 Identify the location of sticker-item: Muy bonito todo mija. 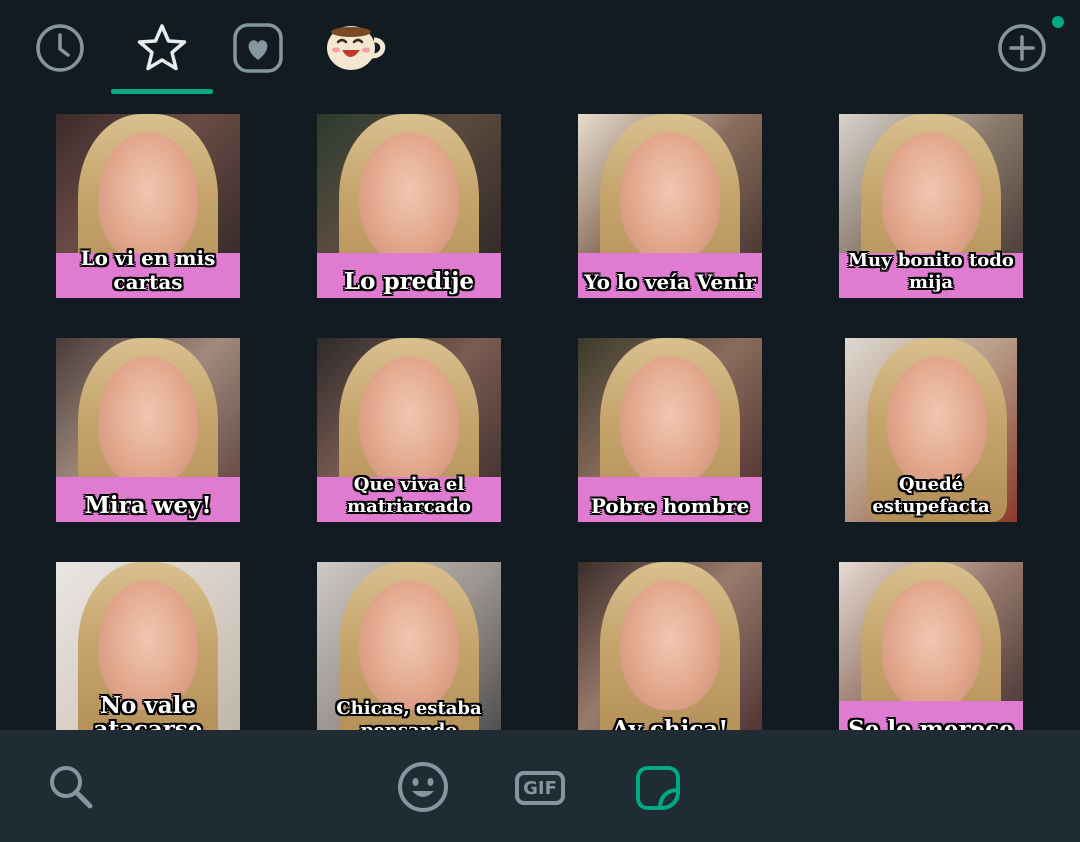
(931, 206).